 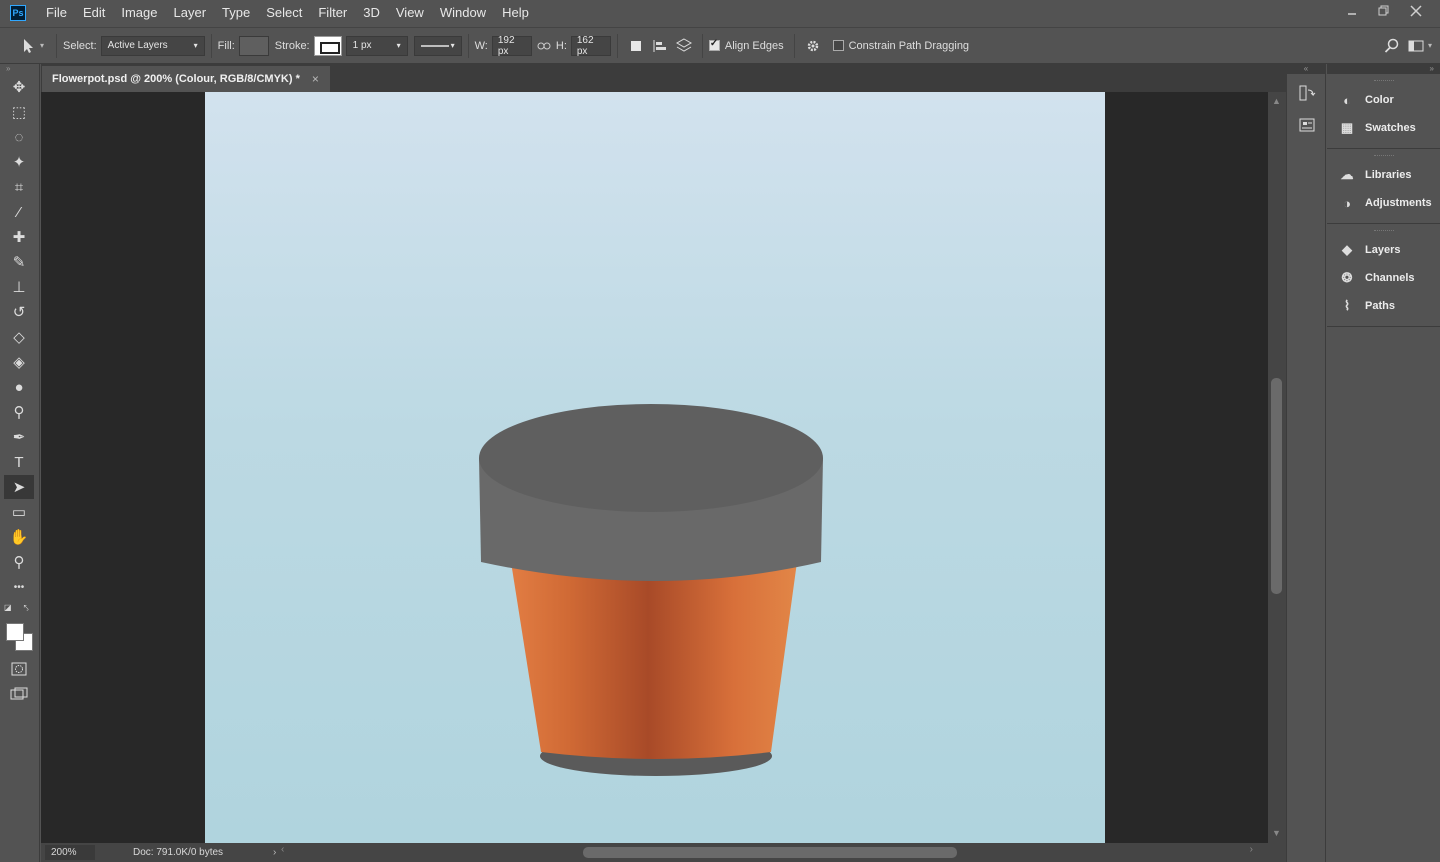 I want to click on history-panel-icon, so click(x=1307, y=93).